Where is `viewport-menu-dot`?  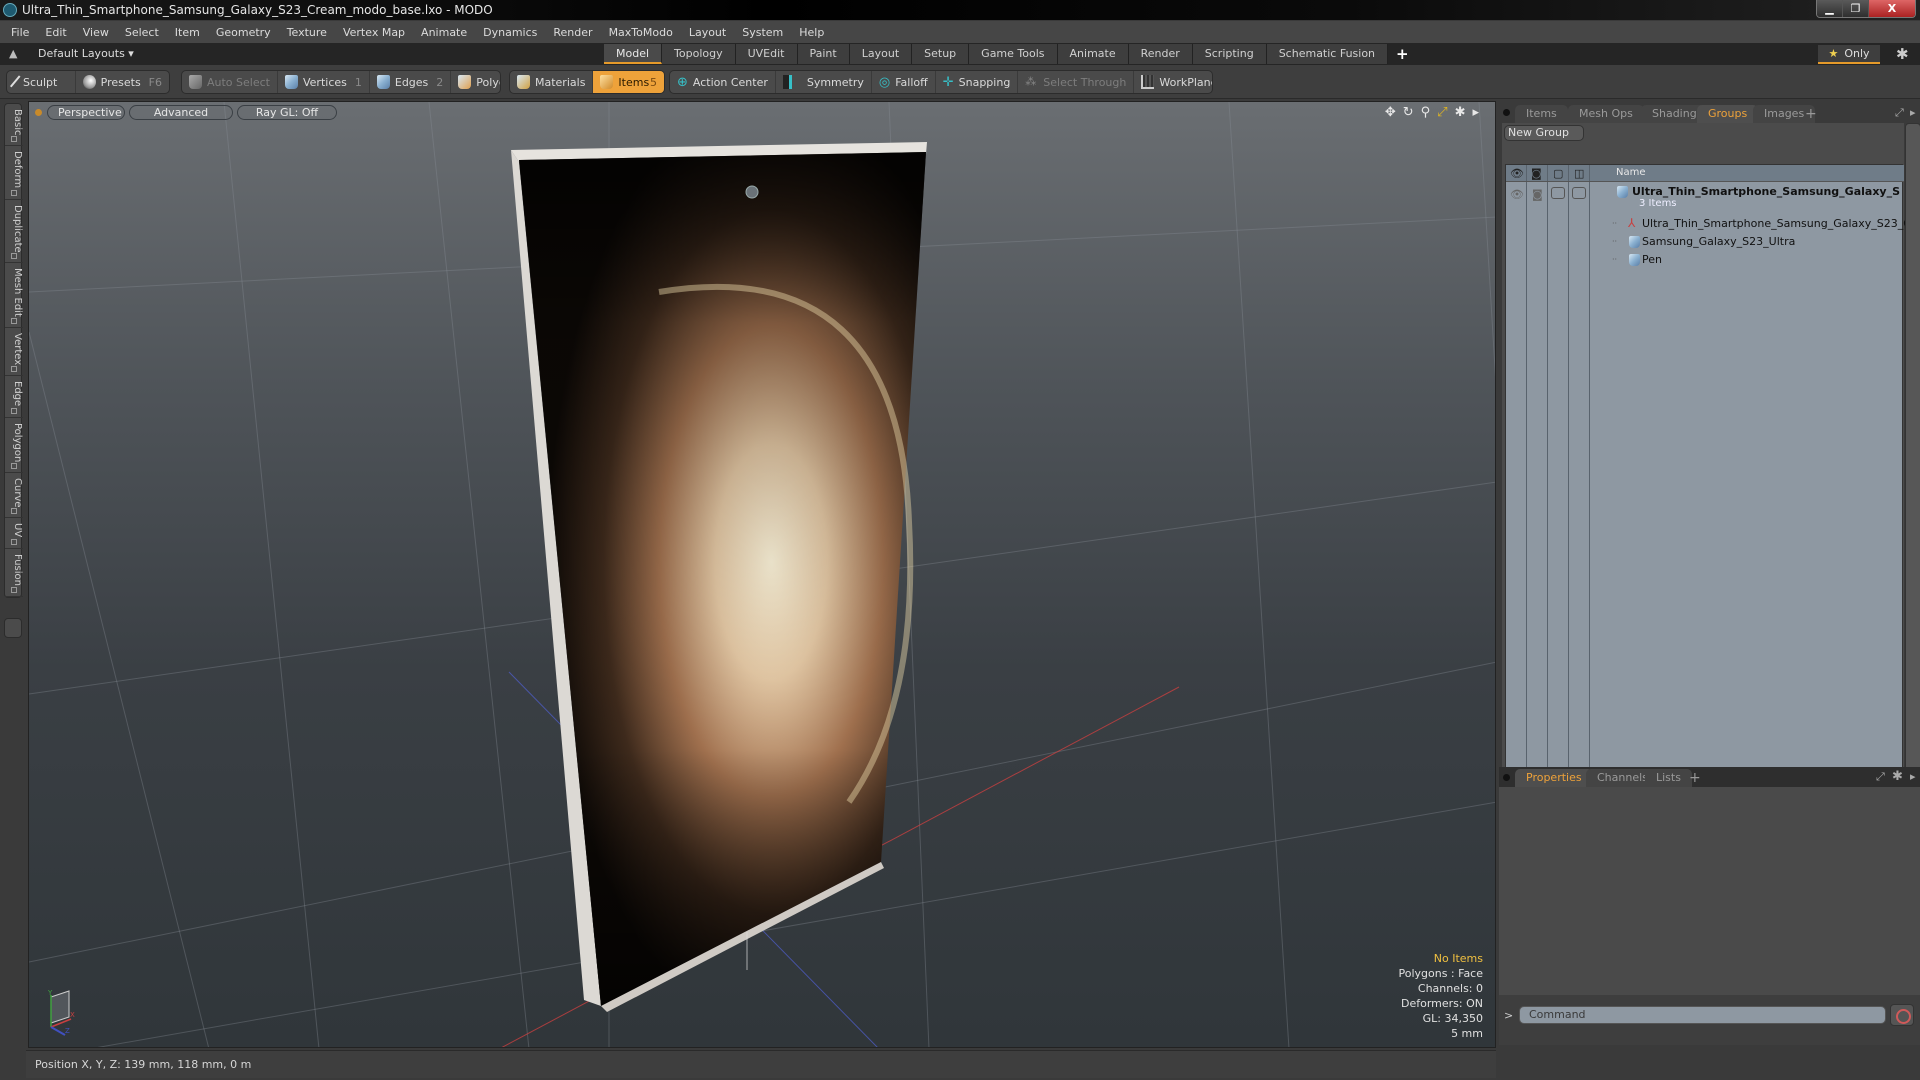 viewport-menu-dot is located at coordinates (38, 112).